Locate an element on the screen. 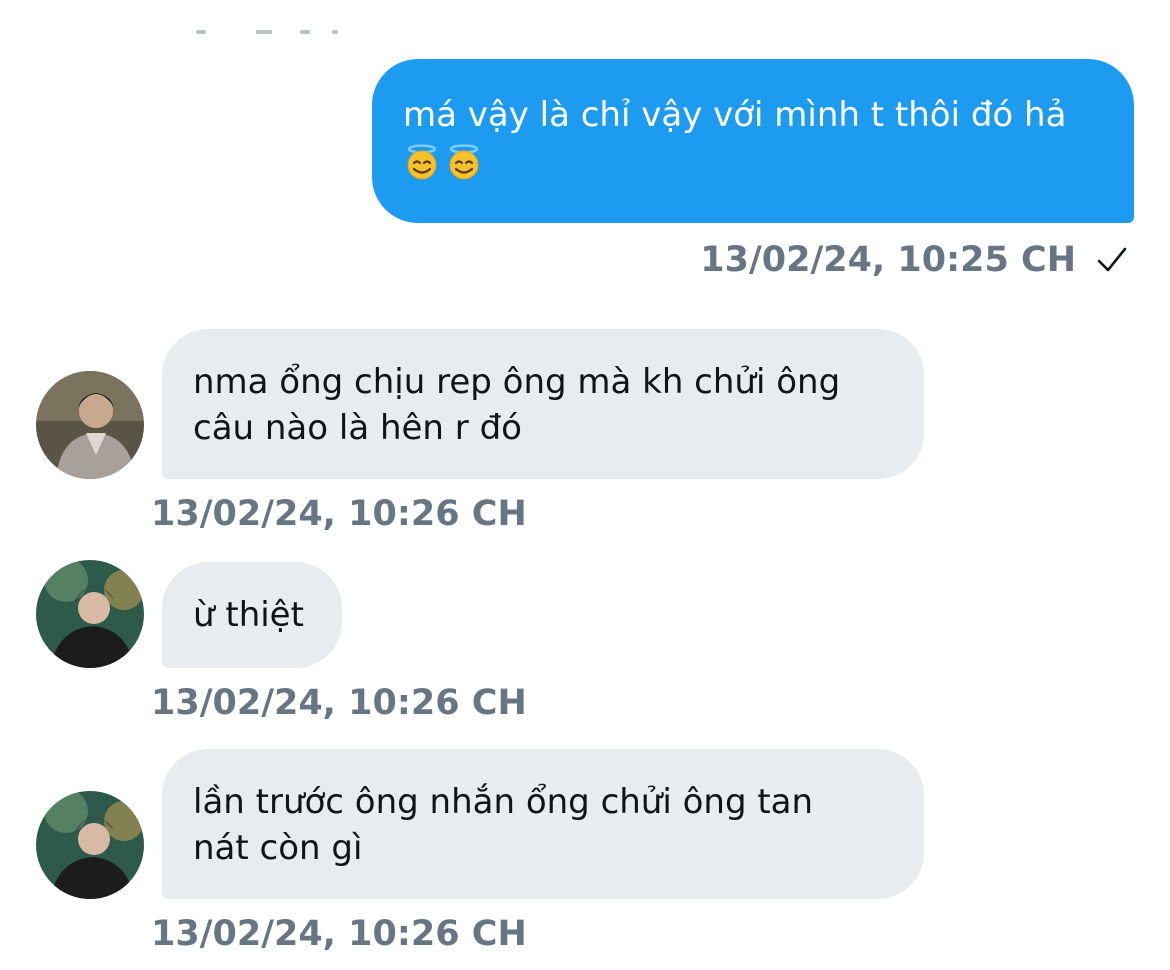 The image size is (1170, 970). received-message-line: nma ổng chịu rep ông mà kh chửi ông is located at coordinates (517, 382).